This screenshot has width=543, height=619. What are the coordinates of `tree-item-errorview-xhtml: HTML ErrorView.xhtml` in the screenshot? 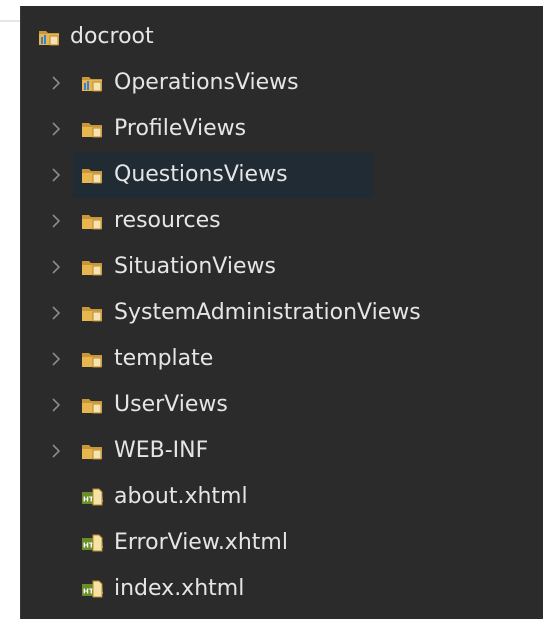 It's located at (282, 543).